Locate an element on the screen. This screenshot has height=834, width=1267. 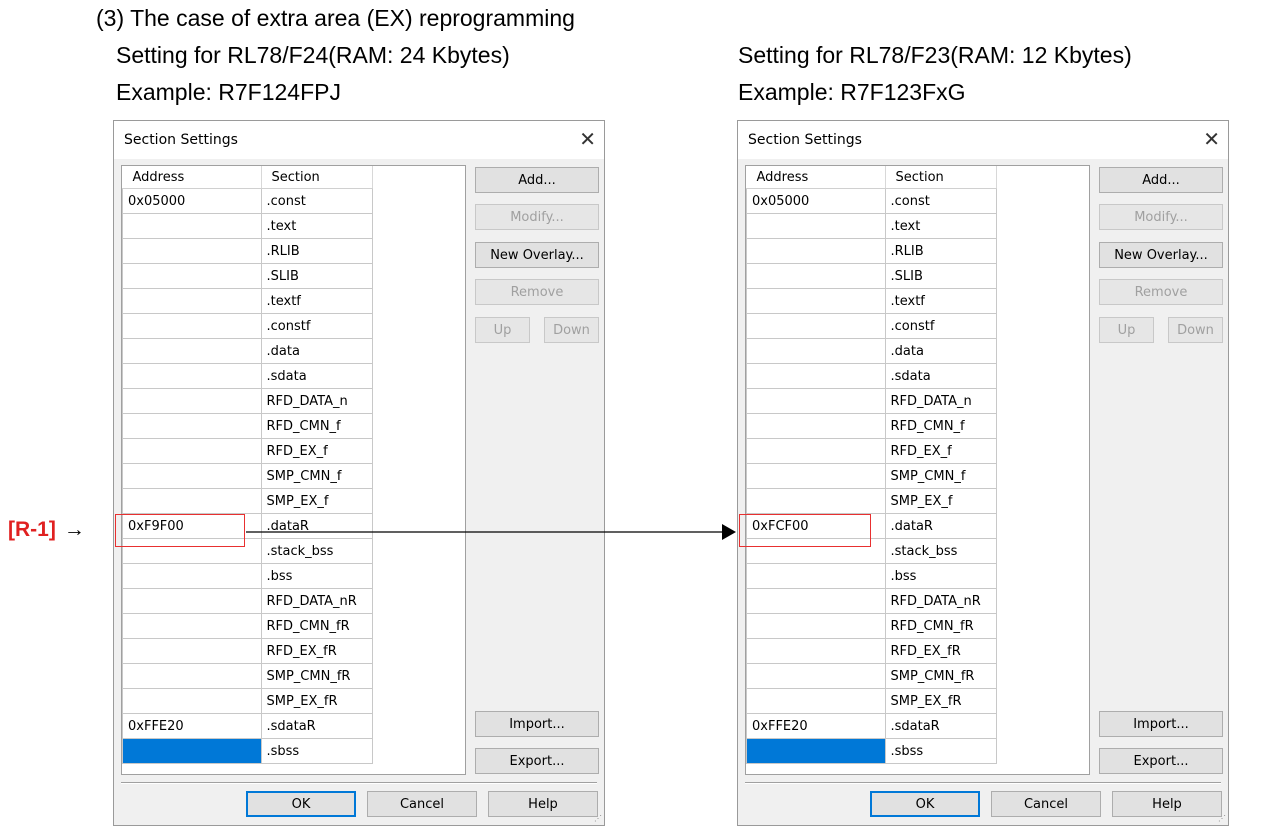
table-row: RFD_EX_f is located at coordinates (247, 451).